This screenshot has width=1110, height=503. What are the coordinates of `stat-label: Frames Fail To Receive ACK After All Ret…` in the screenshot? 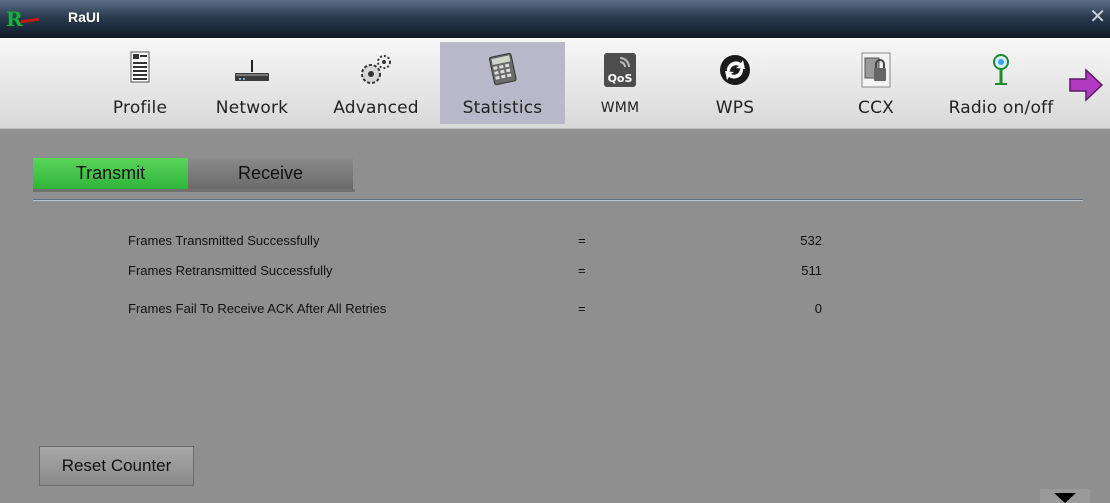 It's located at (257, 308).